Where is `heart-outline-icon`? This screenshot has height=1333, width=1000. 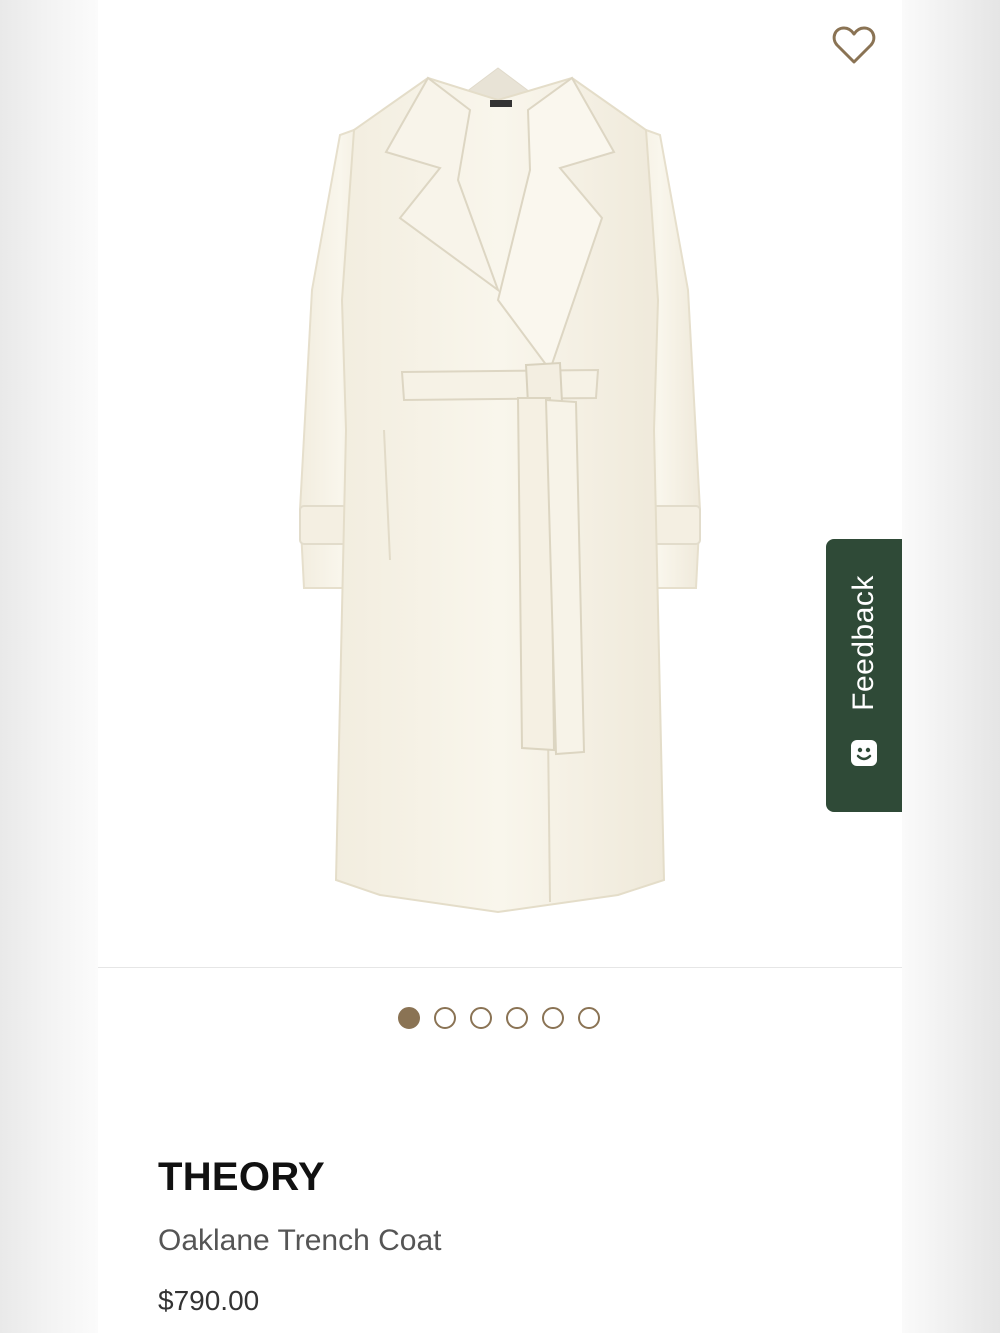 heart-outline-icon is located at coordinates (854, 45).